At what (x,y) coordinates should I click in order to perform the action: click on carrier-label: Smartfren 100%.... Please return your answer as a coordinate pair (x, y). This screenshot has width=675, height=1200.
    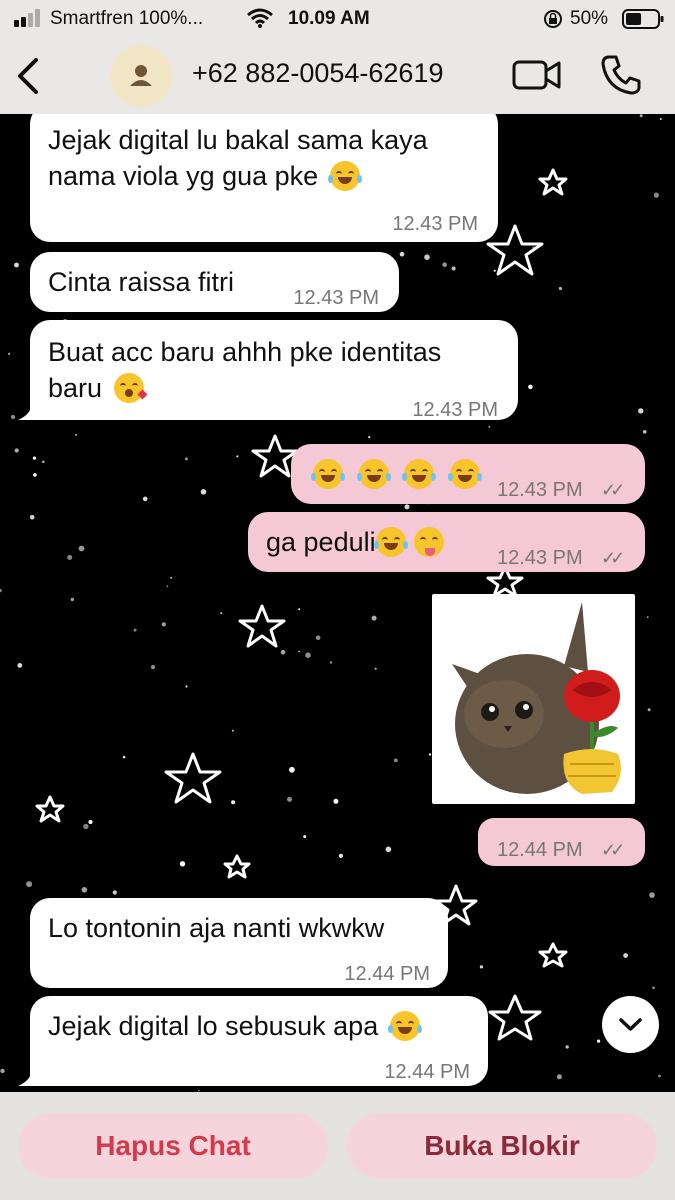
    Looking at the image, I should click on (127, 18).